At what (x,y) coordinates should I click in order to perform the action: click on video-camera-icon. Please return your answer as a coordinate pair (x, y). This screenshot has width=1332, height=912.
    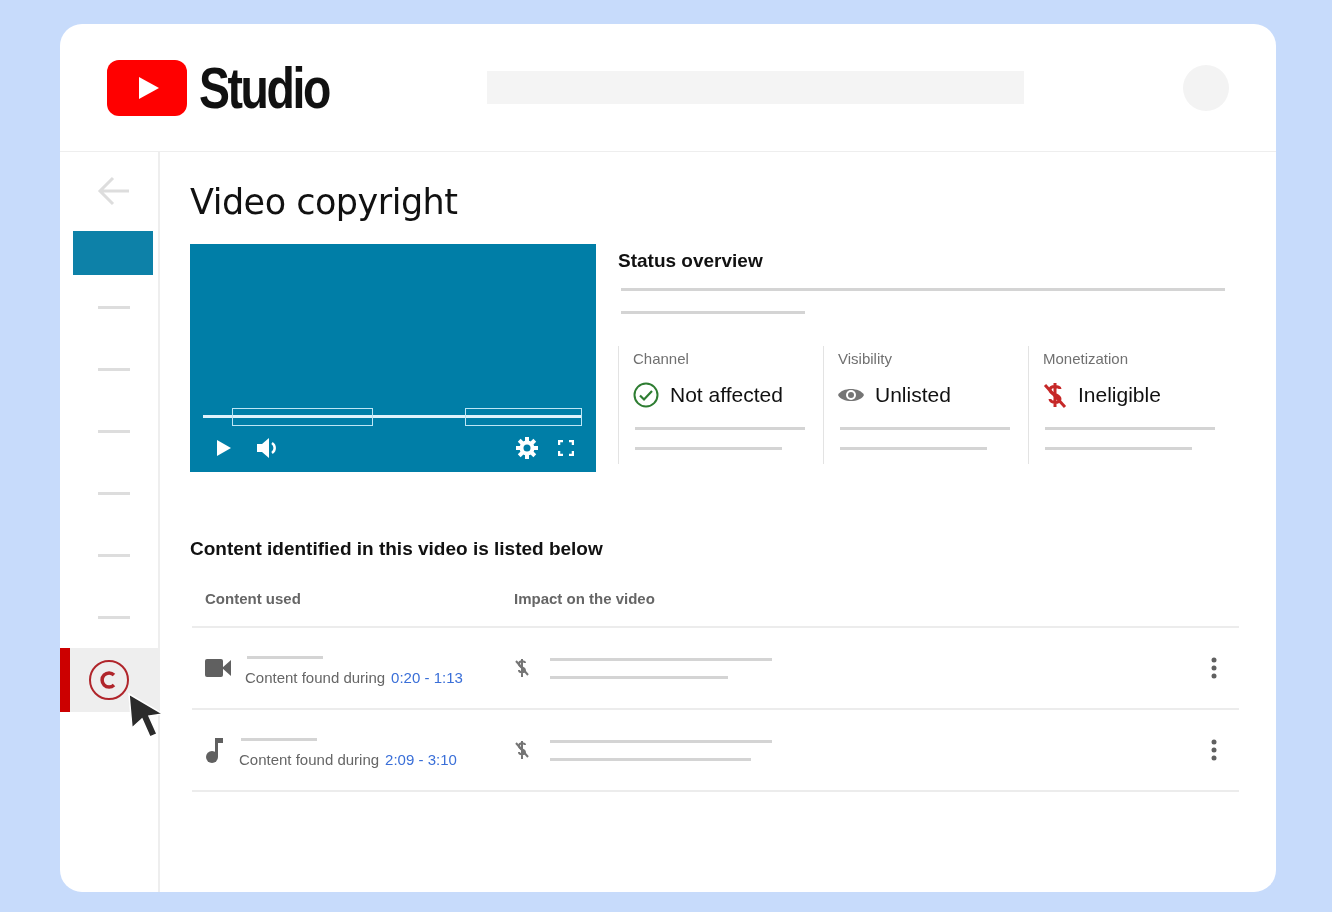
    Looking at the image, I should click on (218, 668).